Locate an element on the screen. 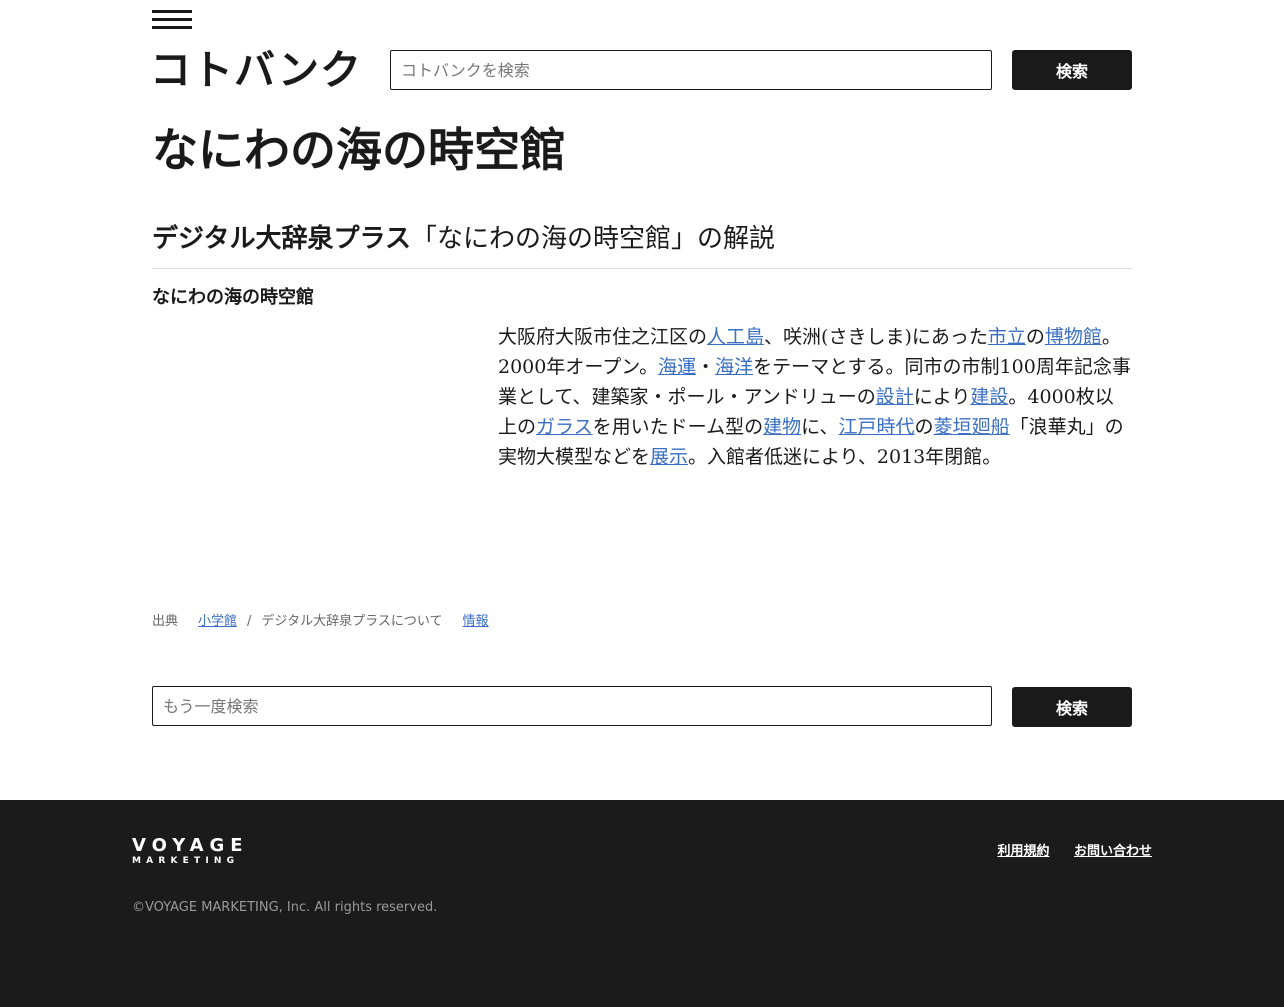 This screenshot has width=1284, height=1007. entry-text: により is located at coordinates (942, 397).